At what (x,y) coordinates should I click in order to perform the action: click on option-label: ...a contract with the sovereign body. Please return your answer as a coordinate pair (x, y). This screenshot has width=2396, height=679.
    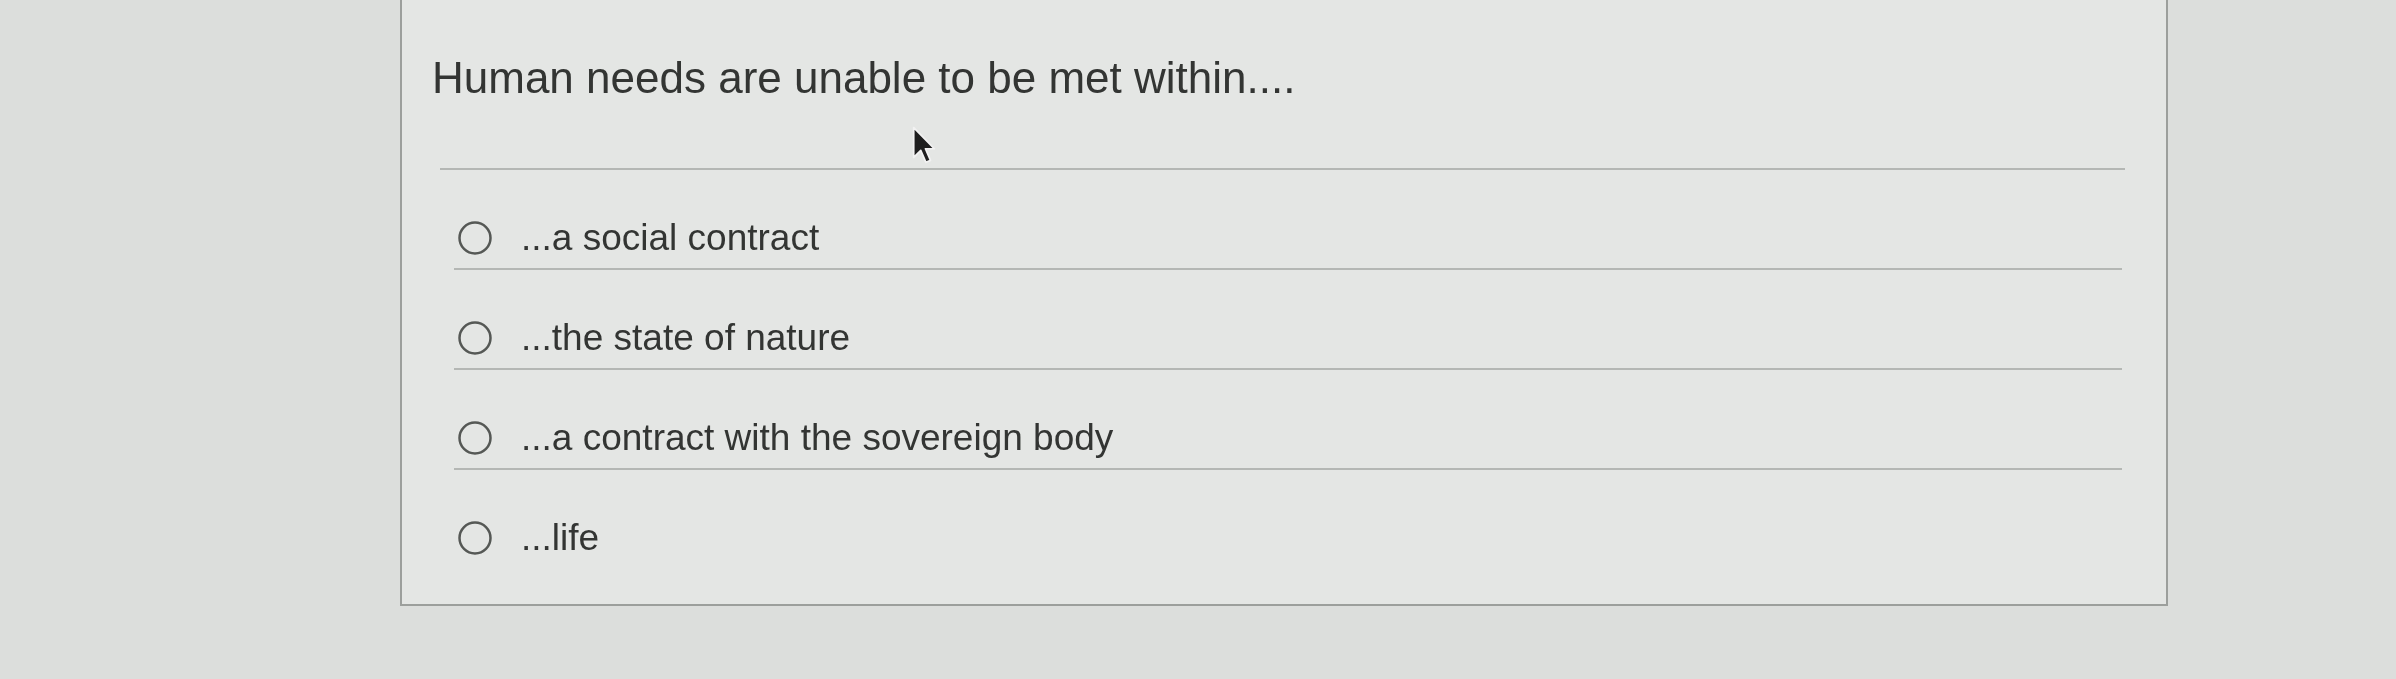
    Looking at the image, I should click on (817, 438).